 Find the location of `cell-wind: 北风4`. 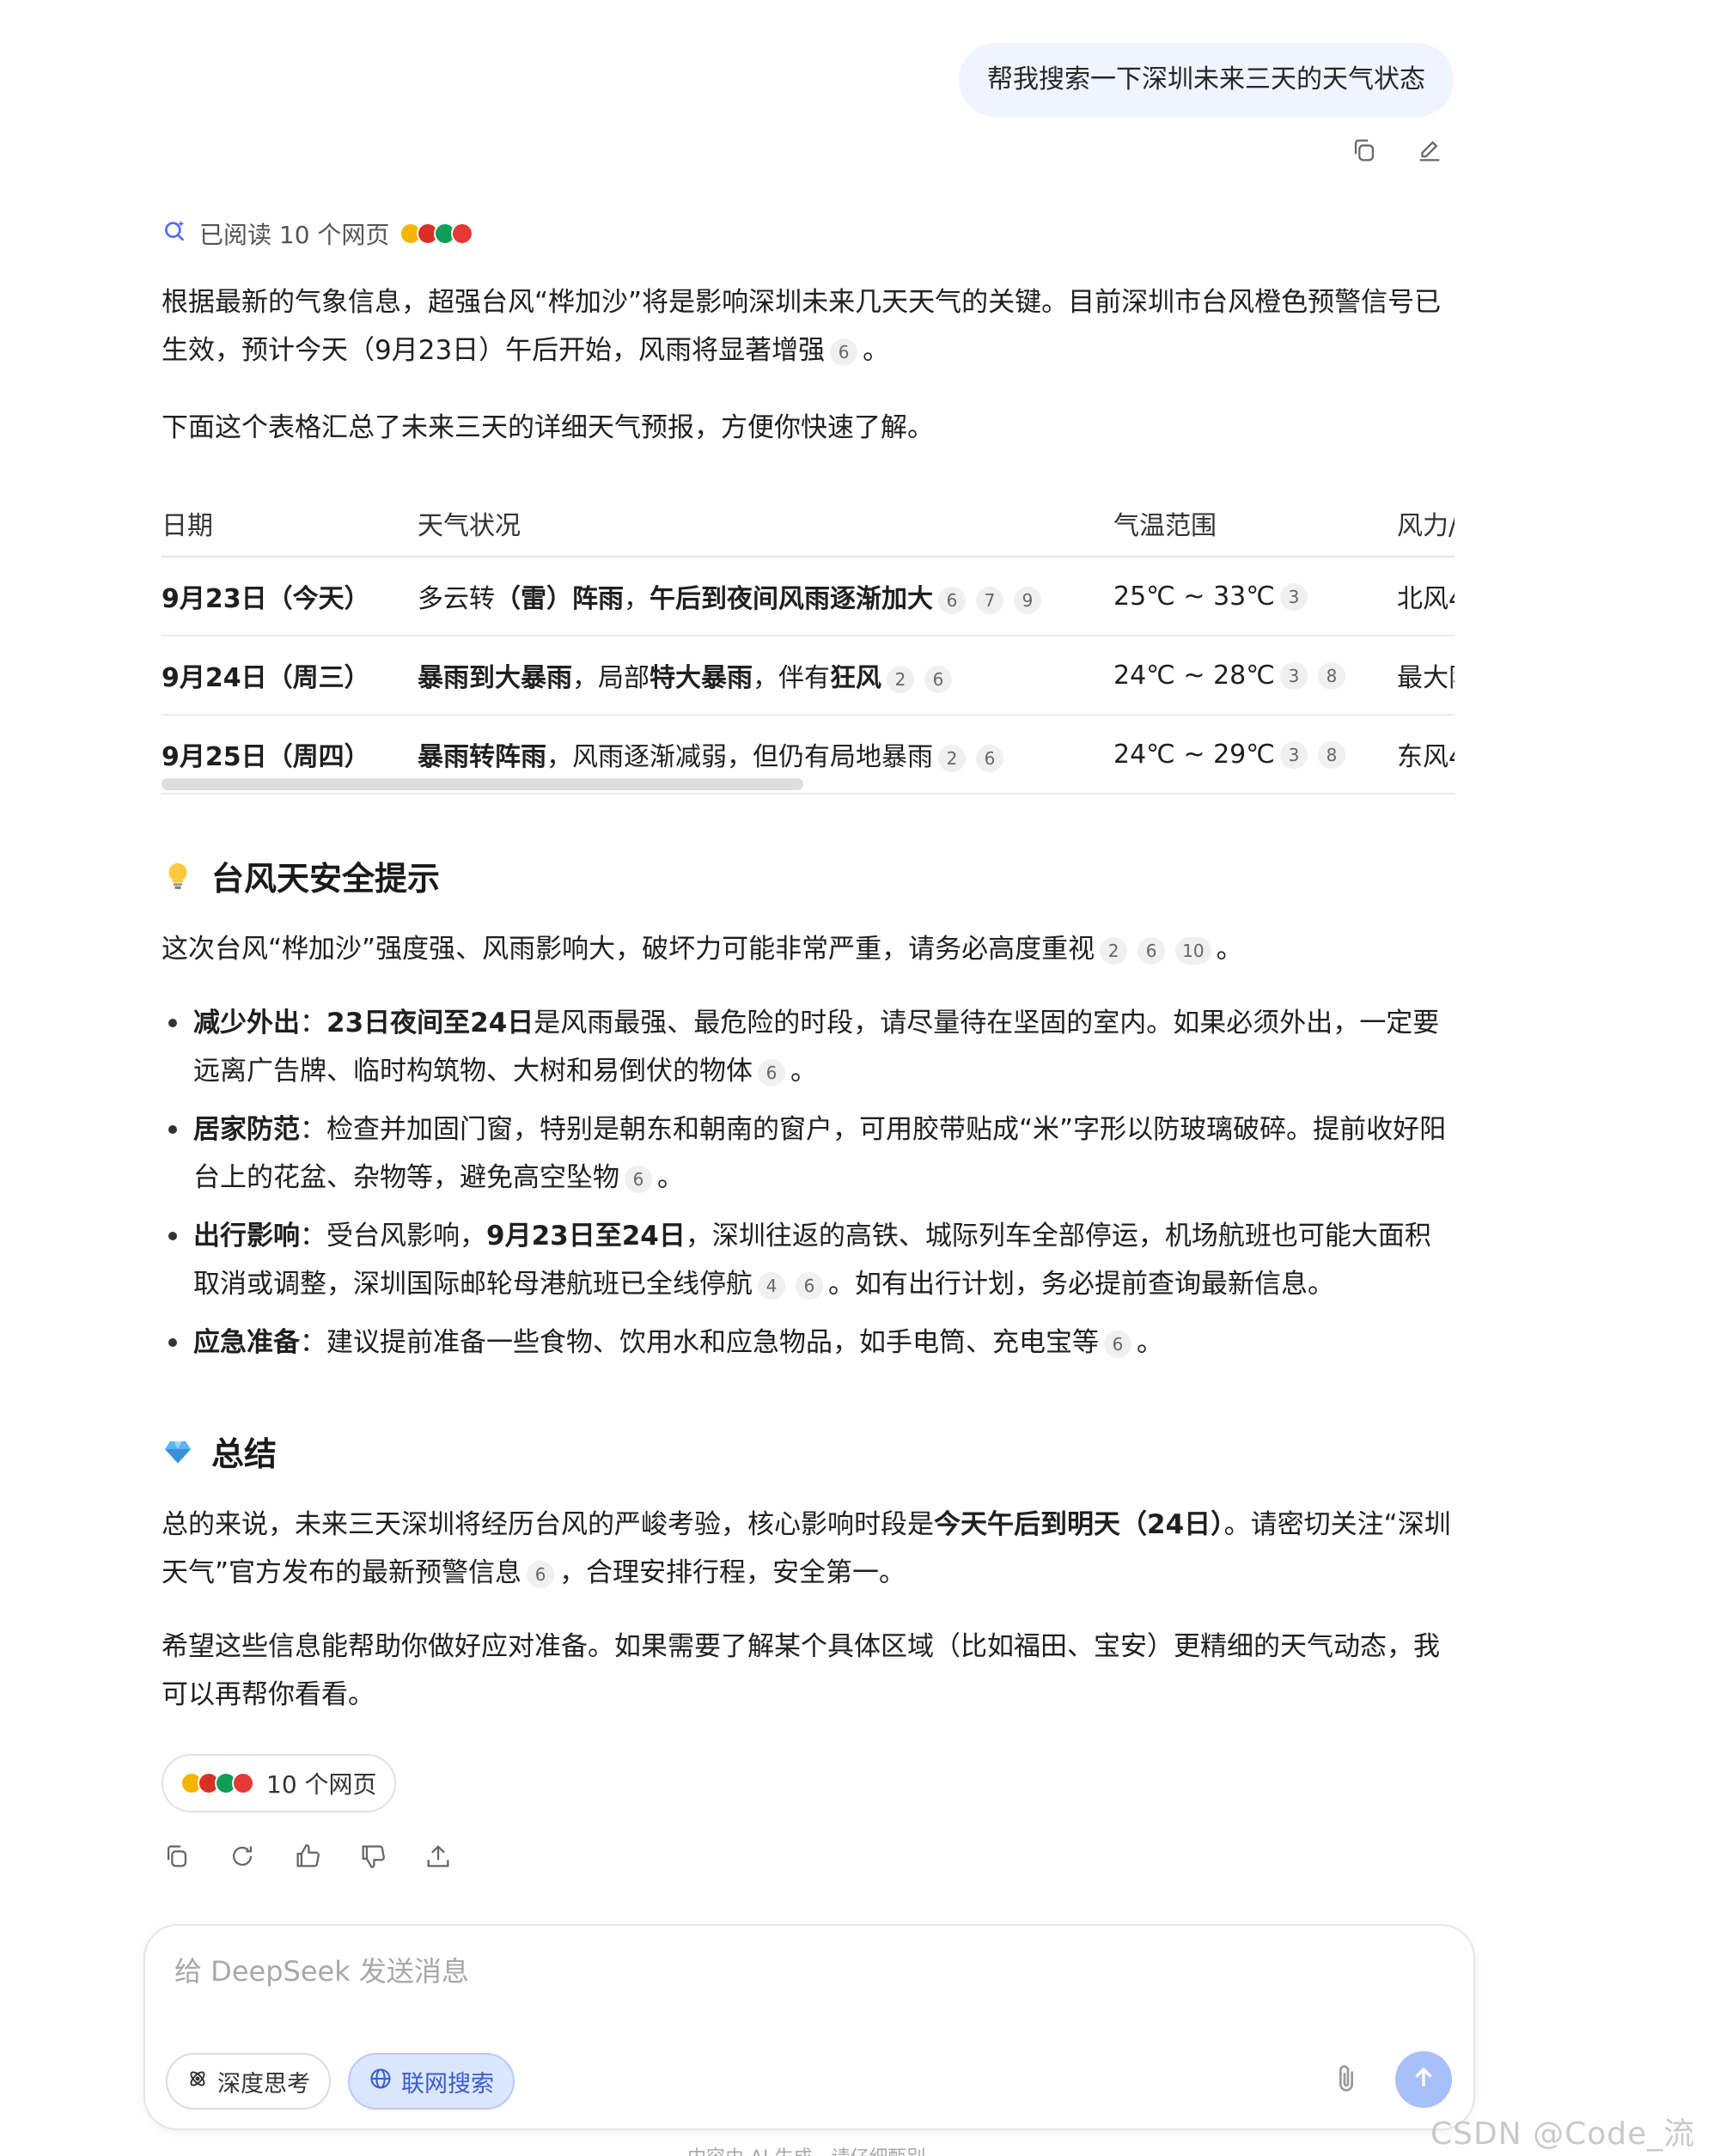

cell-wind: 北风4 is located at coordinates (1426, 596).